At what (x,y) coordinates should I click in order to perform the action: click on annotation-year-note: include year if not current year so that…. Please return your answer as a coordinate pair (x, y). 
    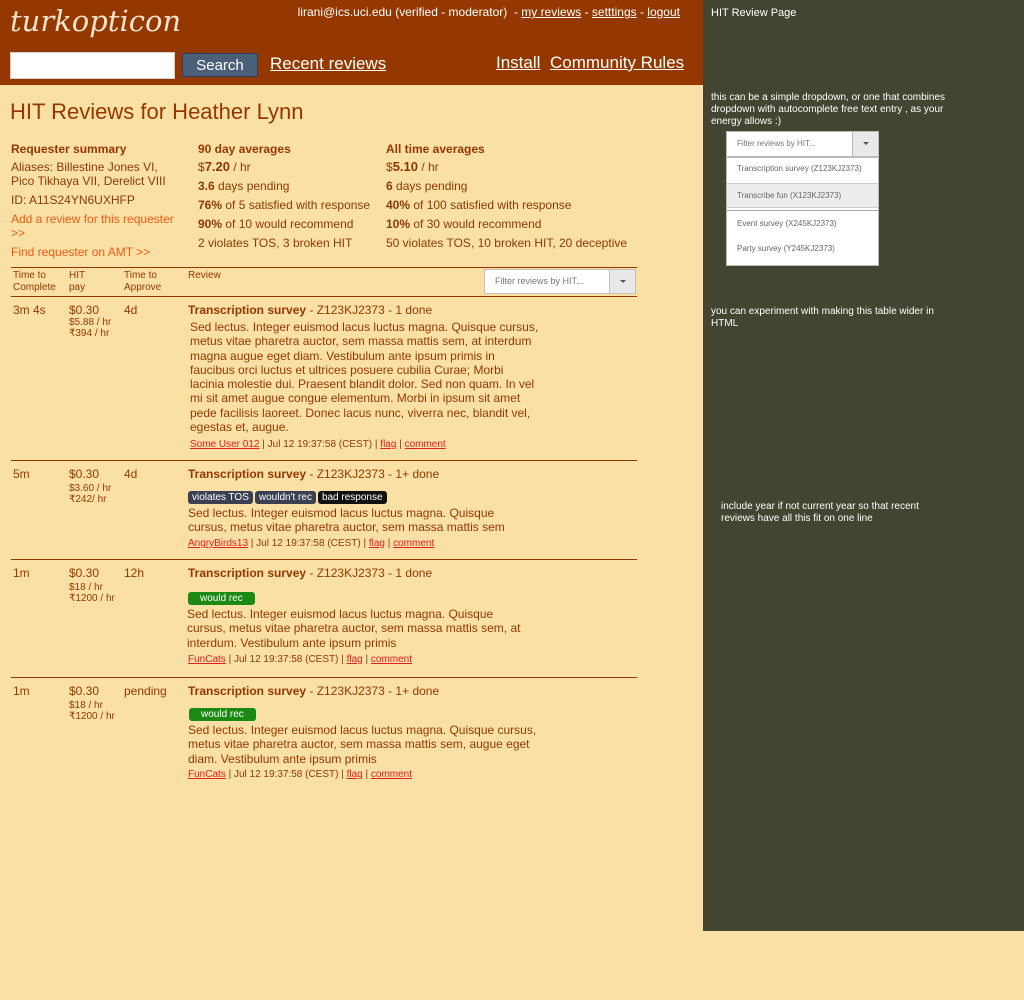
    Looking at the image, I should click on (820, 512).